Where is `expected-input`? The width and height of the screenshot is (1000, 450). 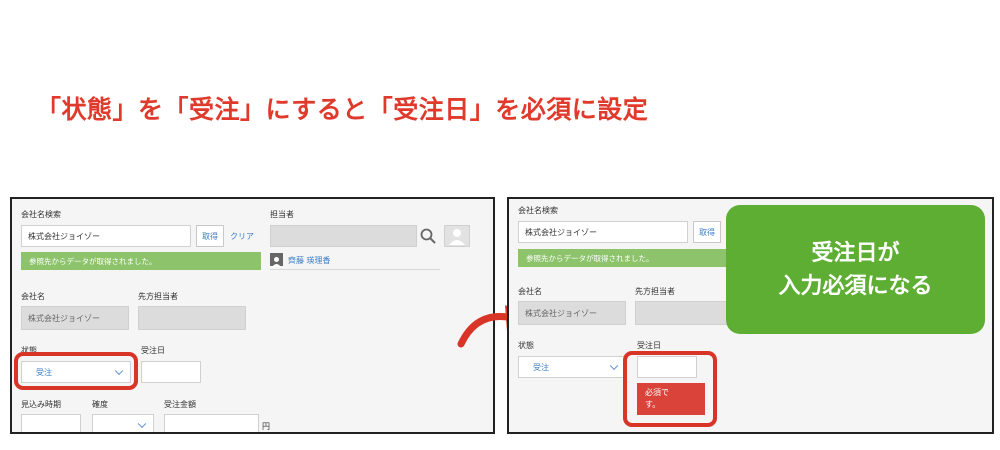 expected-input is located at coordinates (51, 423).